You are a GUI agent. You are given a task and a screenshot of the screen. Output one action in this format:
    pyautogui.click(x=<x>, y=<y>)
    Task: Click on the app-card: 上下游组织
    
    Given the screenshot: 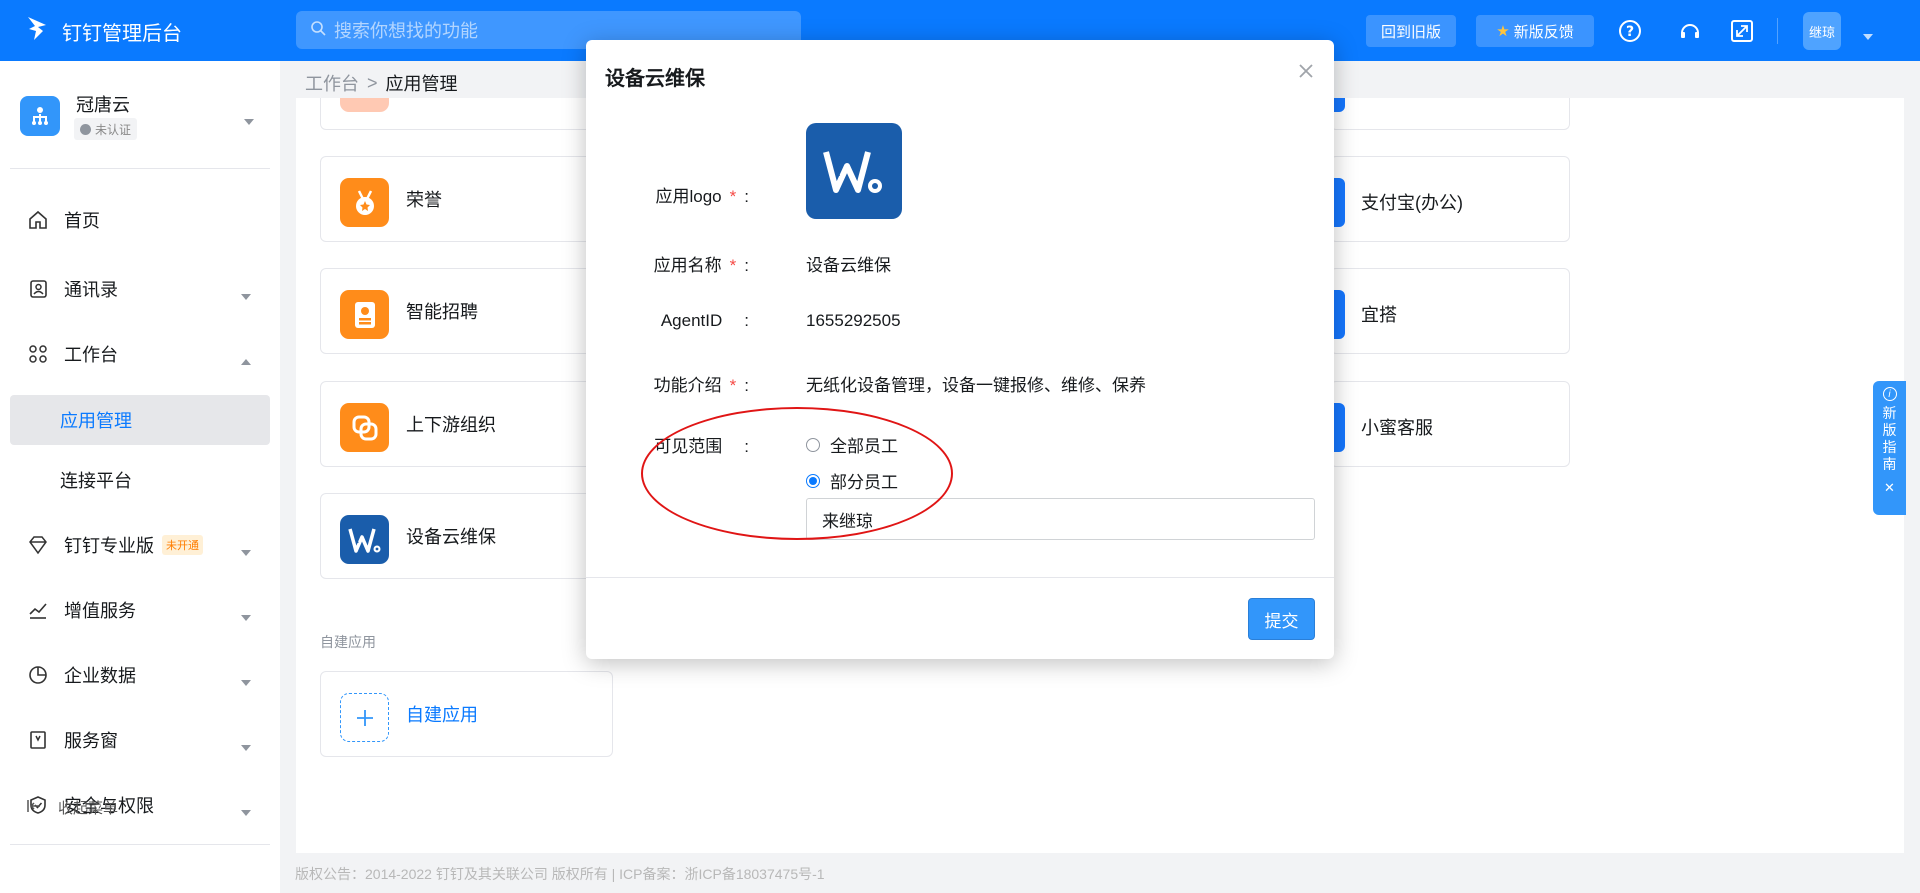 What is the action you would take?
    pyautogui.click(x=466, y=424)
    